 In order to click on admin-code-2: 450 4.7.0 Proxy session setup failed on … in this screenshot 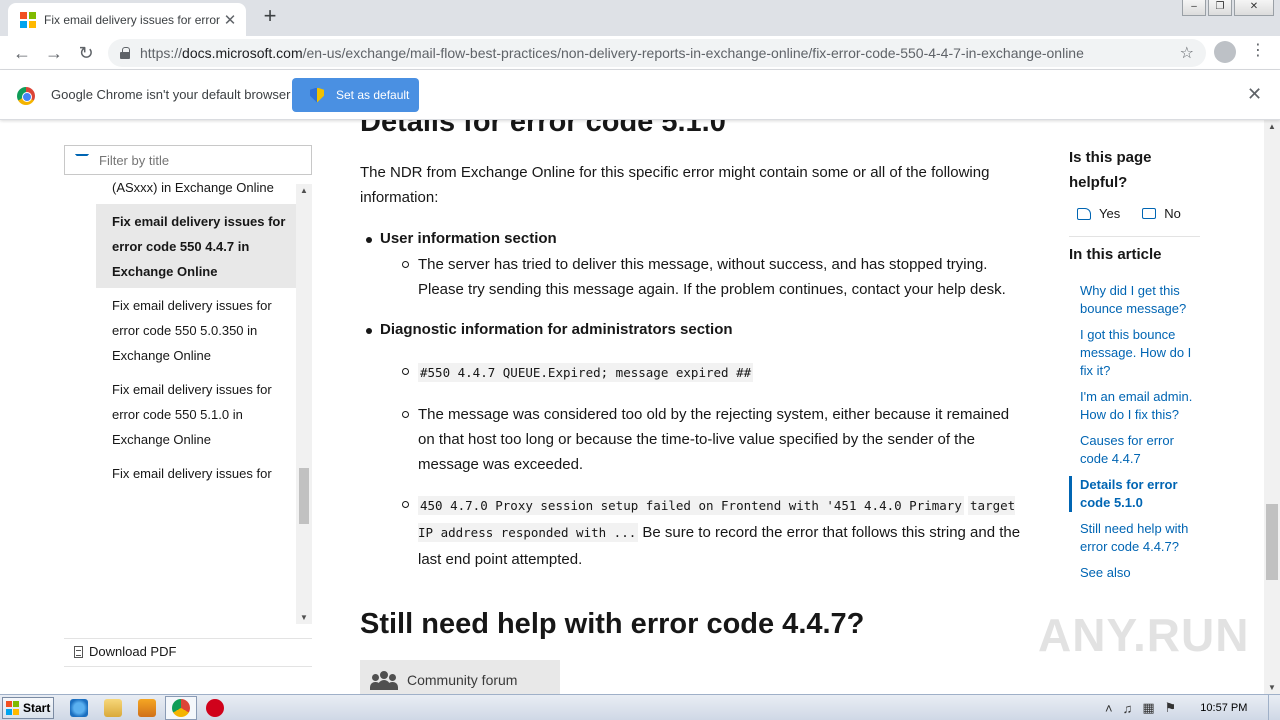, I will do `click(715, 532)`.